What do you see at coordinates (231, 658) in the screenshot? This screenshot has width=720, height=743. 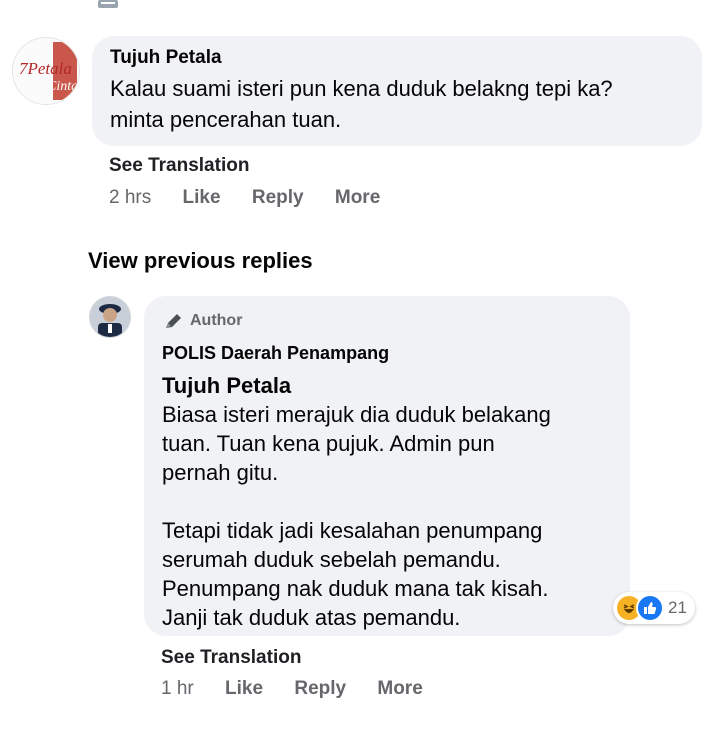 I see `reply-see-translation-link: See Translation` at bounding box center [231, 658].